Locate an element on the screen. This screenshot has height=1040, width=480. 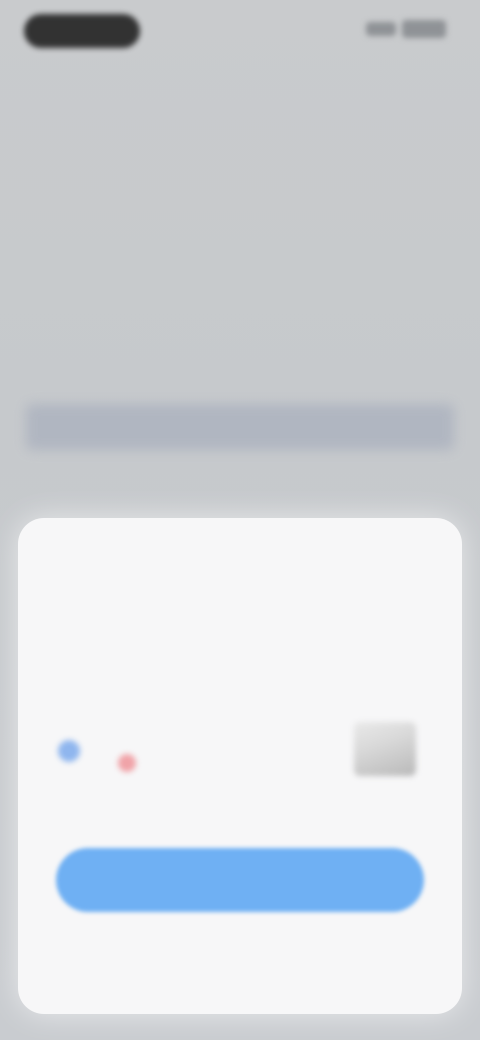
battery-icon is located at coordinates (424, 29).